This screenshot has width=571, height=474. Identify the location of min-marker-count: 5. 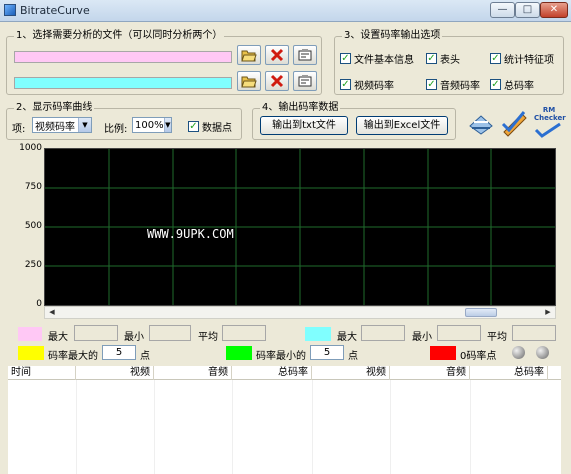
(327, 352).